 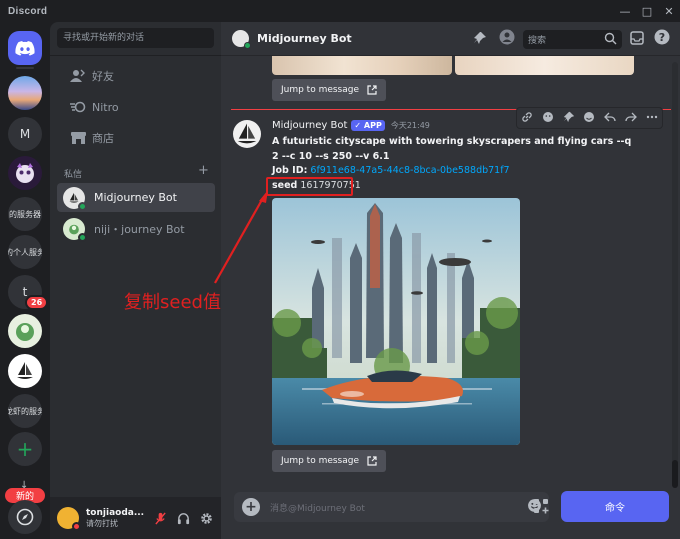 What do you see at coordinates (615, 506) in the screenshot?
I see `command-button: 命令` at bounding box center [615, 506].